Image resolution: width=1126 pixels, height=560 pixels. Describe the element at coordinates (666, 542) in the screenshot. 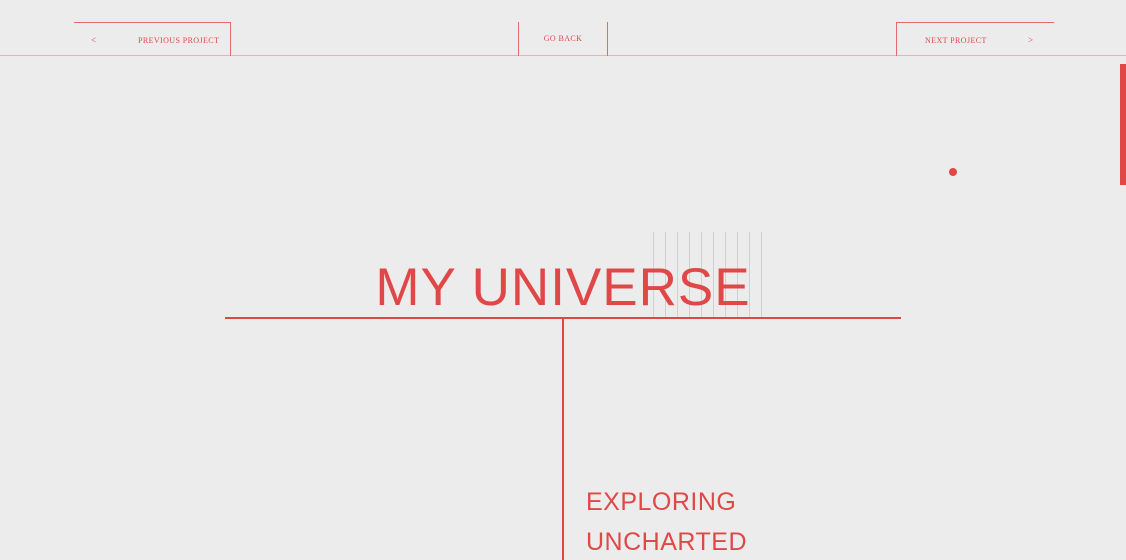

I see `hero-subtitle-line: UNCHARTED` at that location.